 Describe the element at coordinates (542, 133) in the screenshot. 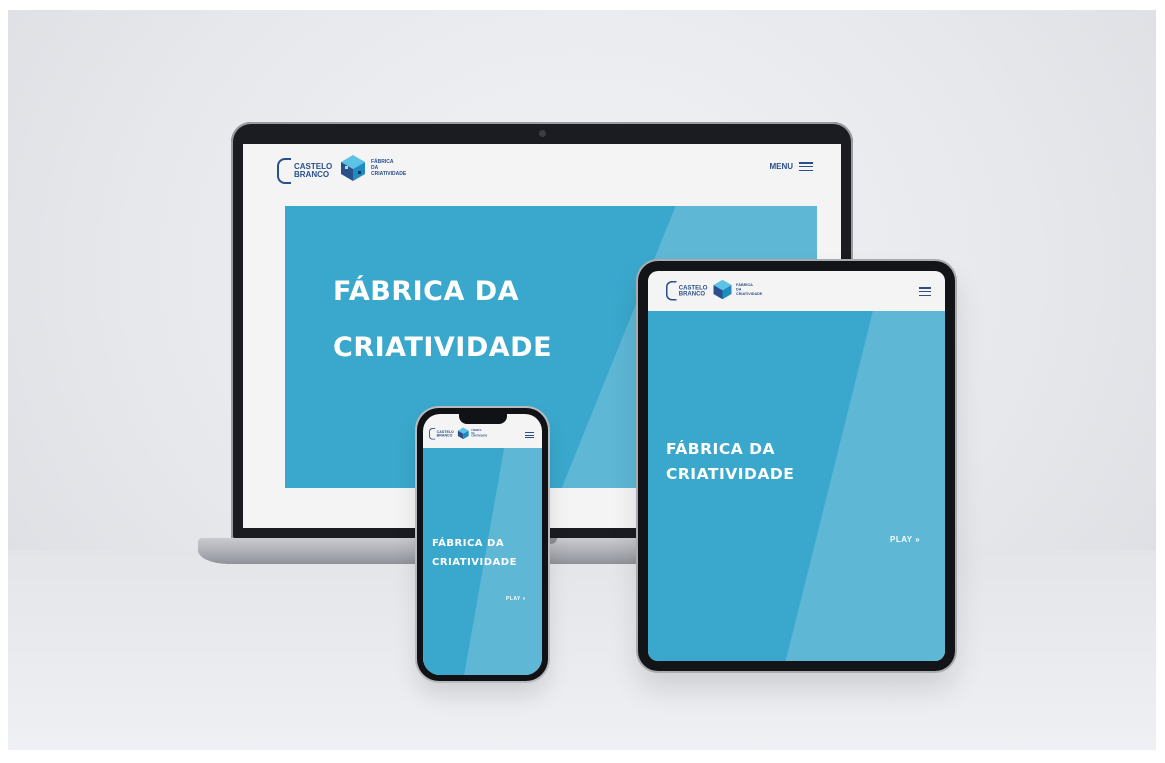

I see `laptop-camera` at that location.